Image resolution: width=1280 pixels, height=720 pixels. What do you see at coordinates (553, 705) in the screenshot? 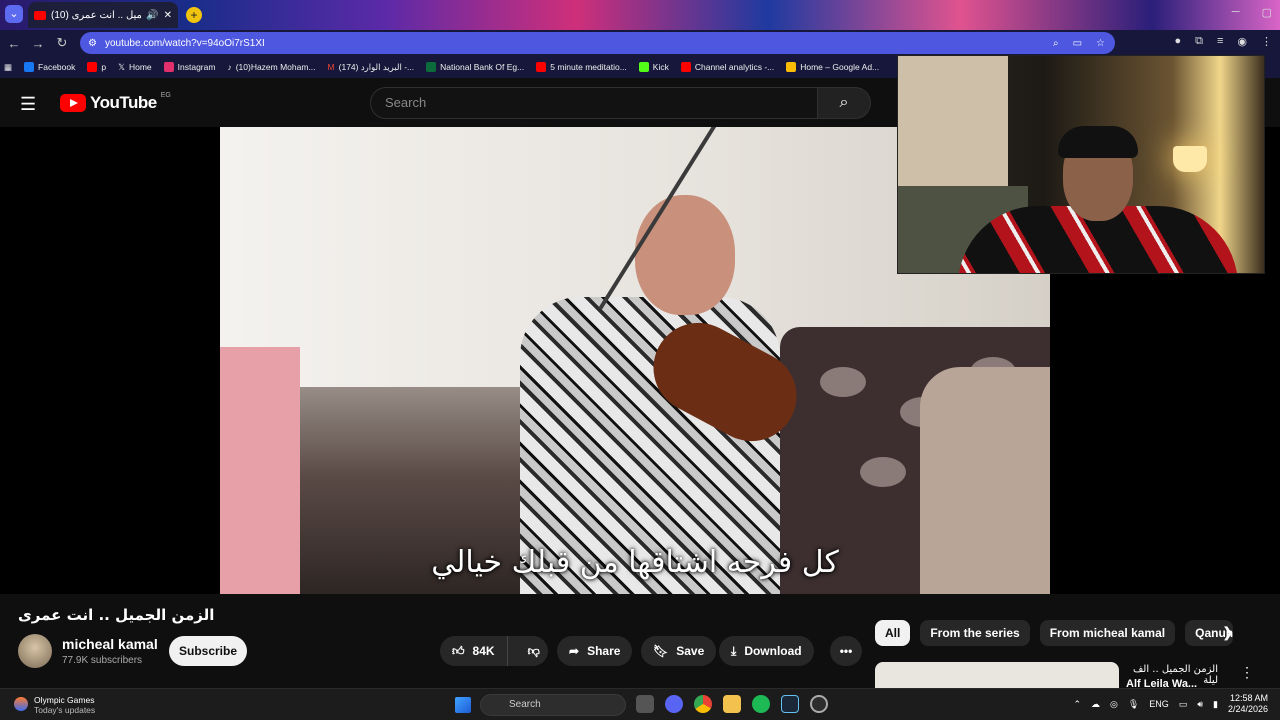
I see `taskbar-search: Search` at bounding box center [553, 705].